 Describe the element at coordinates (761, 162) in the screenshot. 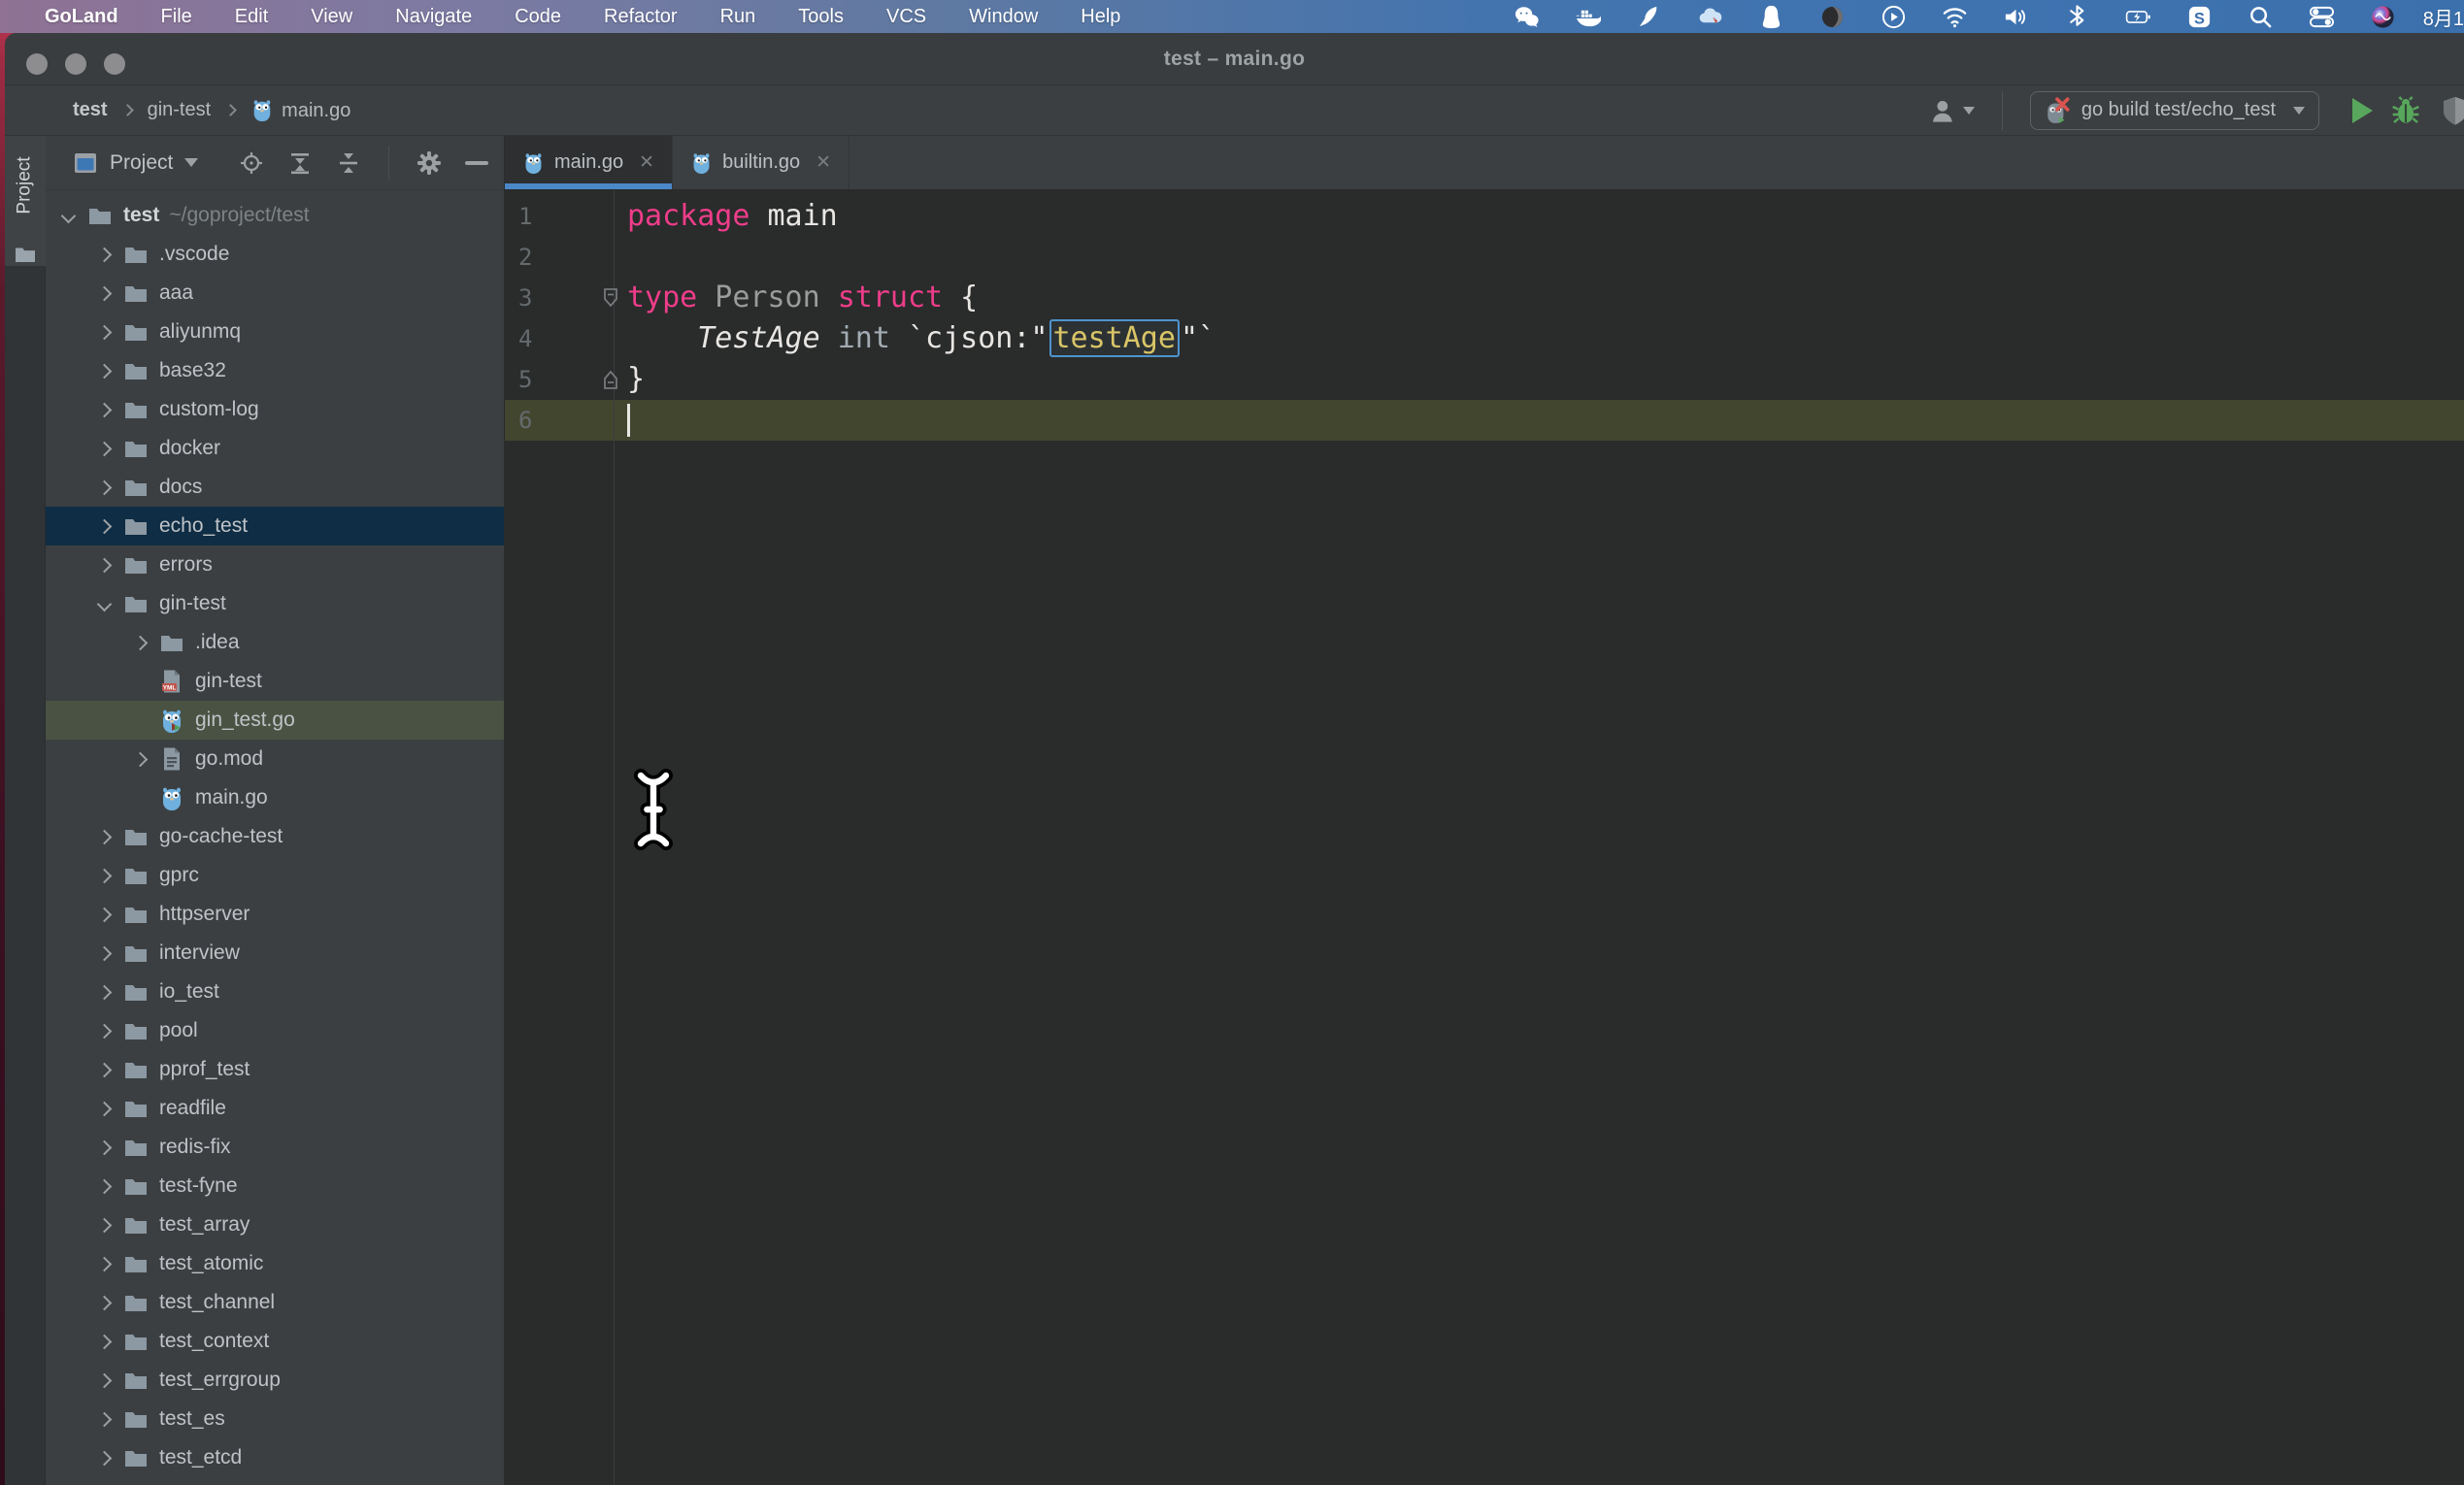

I see `editor-tab-builtin-go: builtin.go ✕` at that location.